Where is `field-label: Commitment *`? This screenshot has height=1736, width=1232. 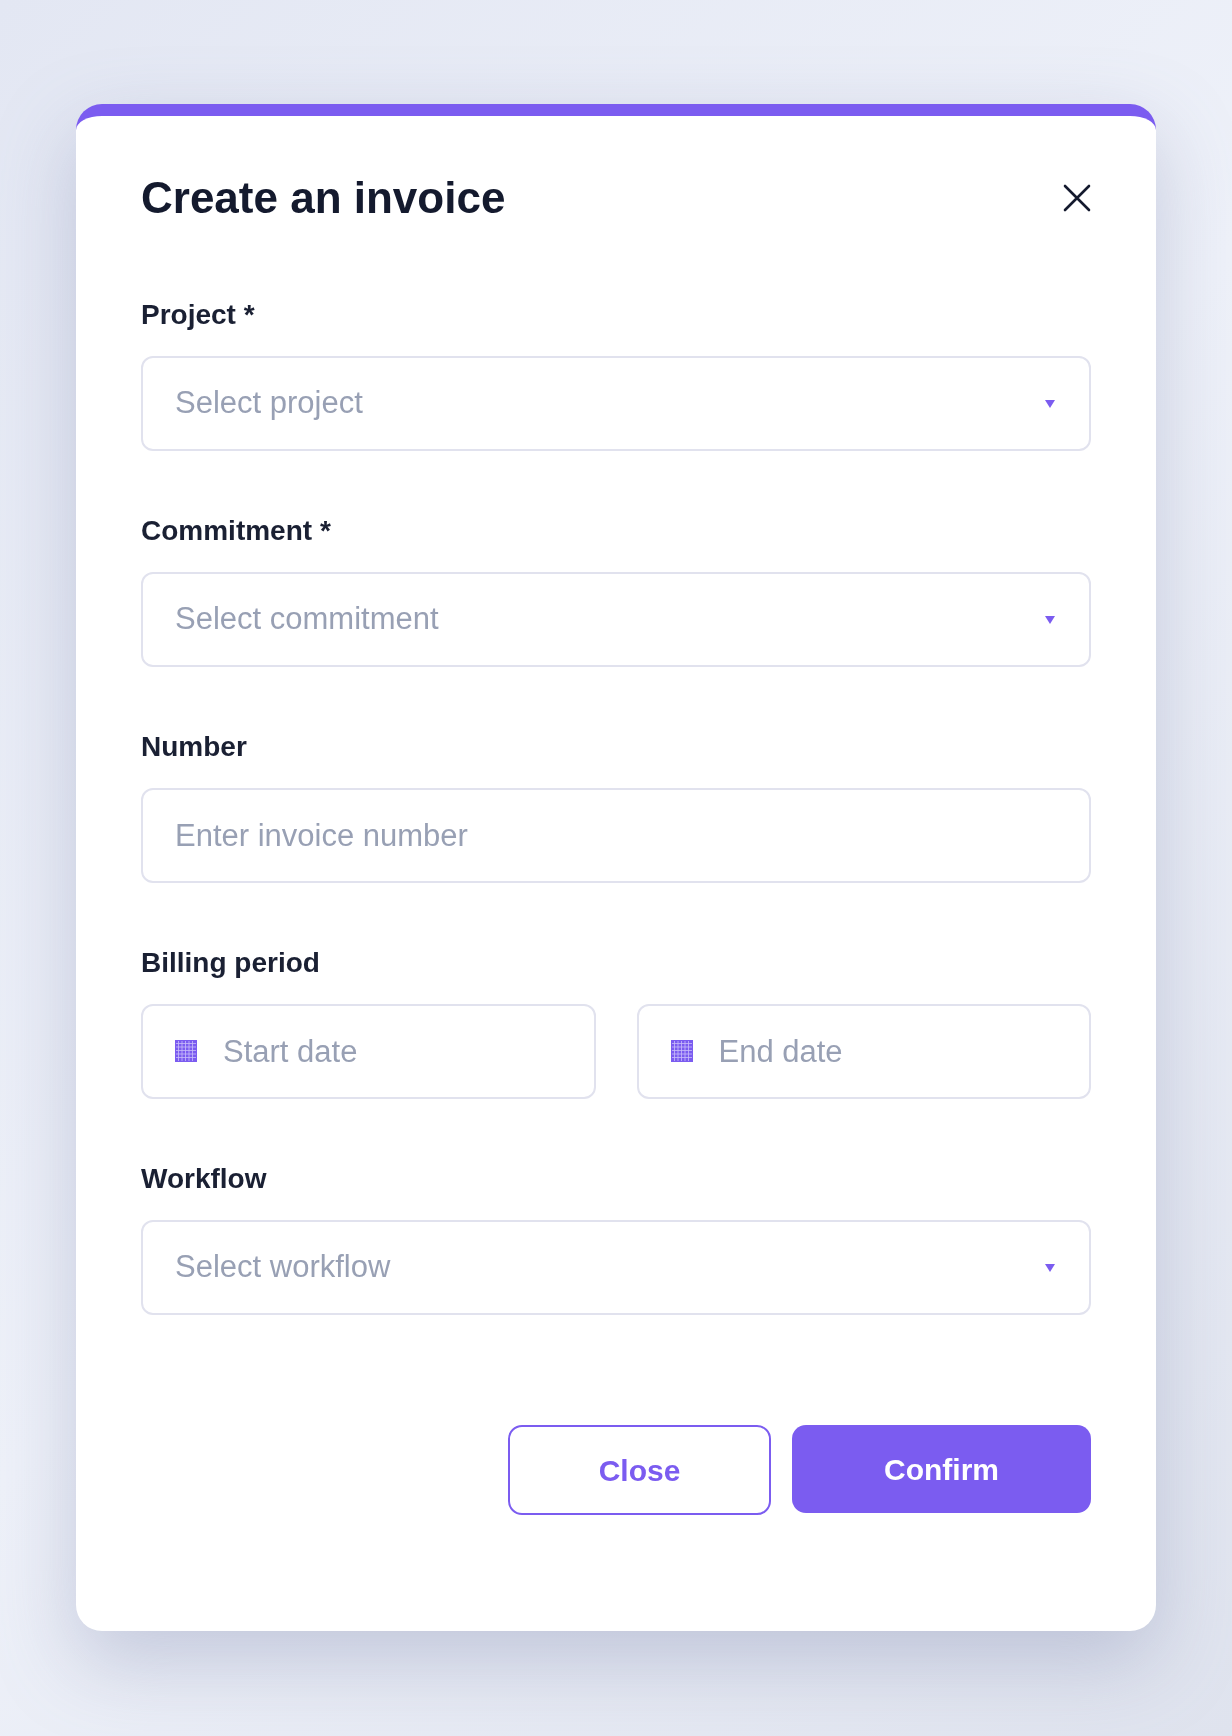 field-label: Commitment * is located at coordinates (236, 531).